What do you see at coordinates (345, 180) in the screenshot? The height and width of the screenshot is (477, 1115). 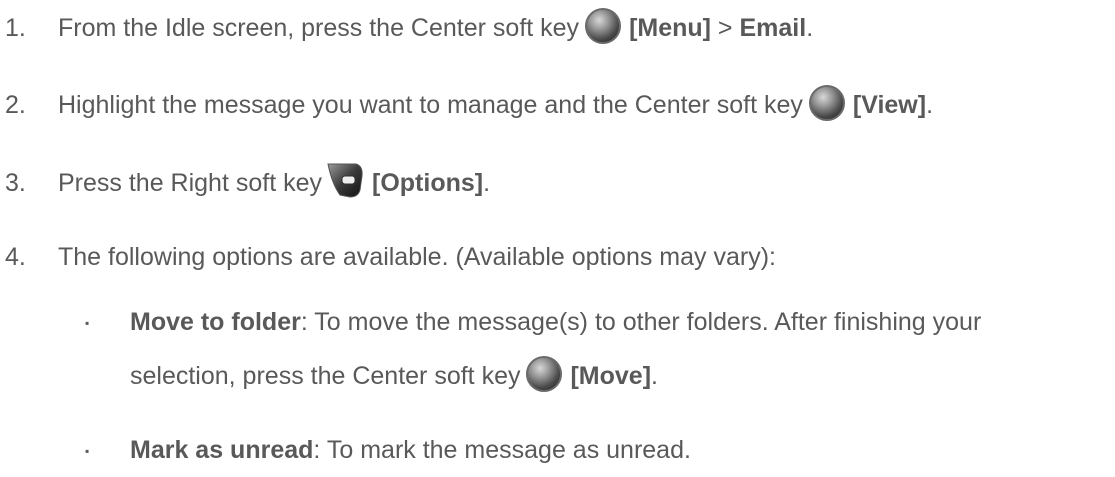 I see `right-soft-key-icon` at bounding box center [345, 180].